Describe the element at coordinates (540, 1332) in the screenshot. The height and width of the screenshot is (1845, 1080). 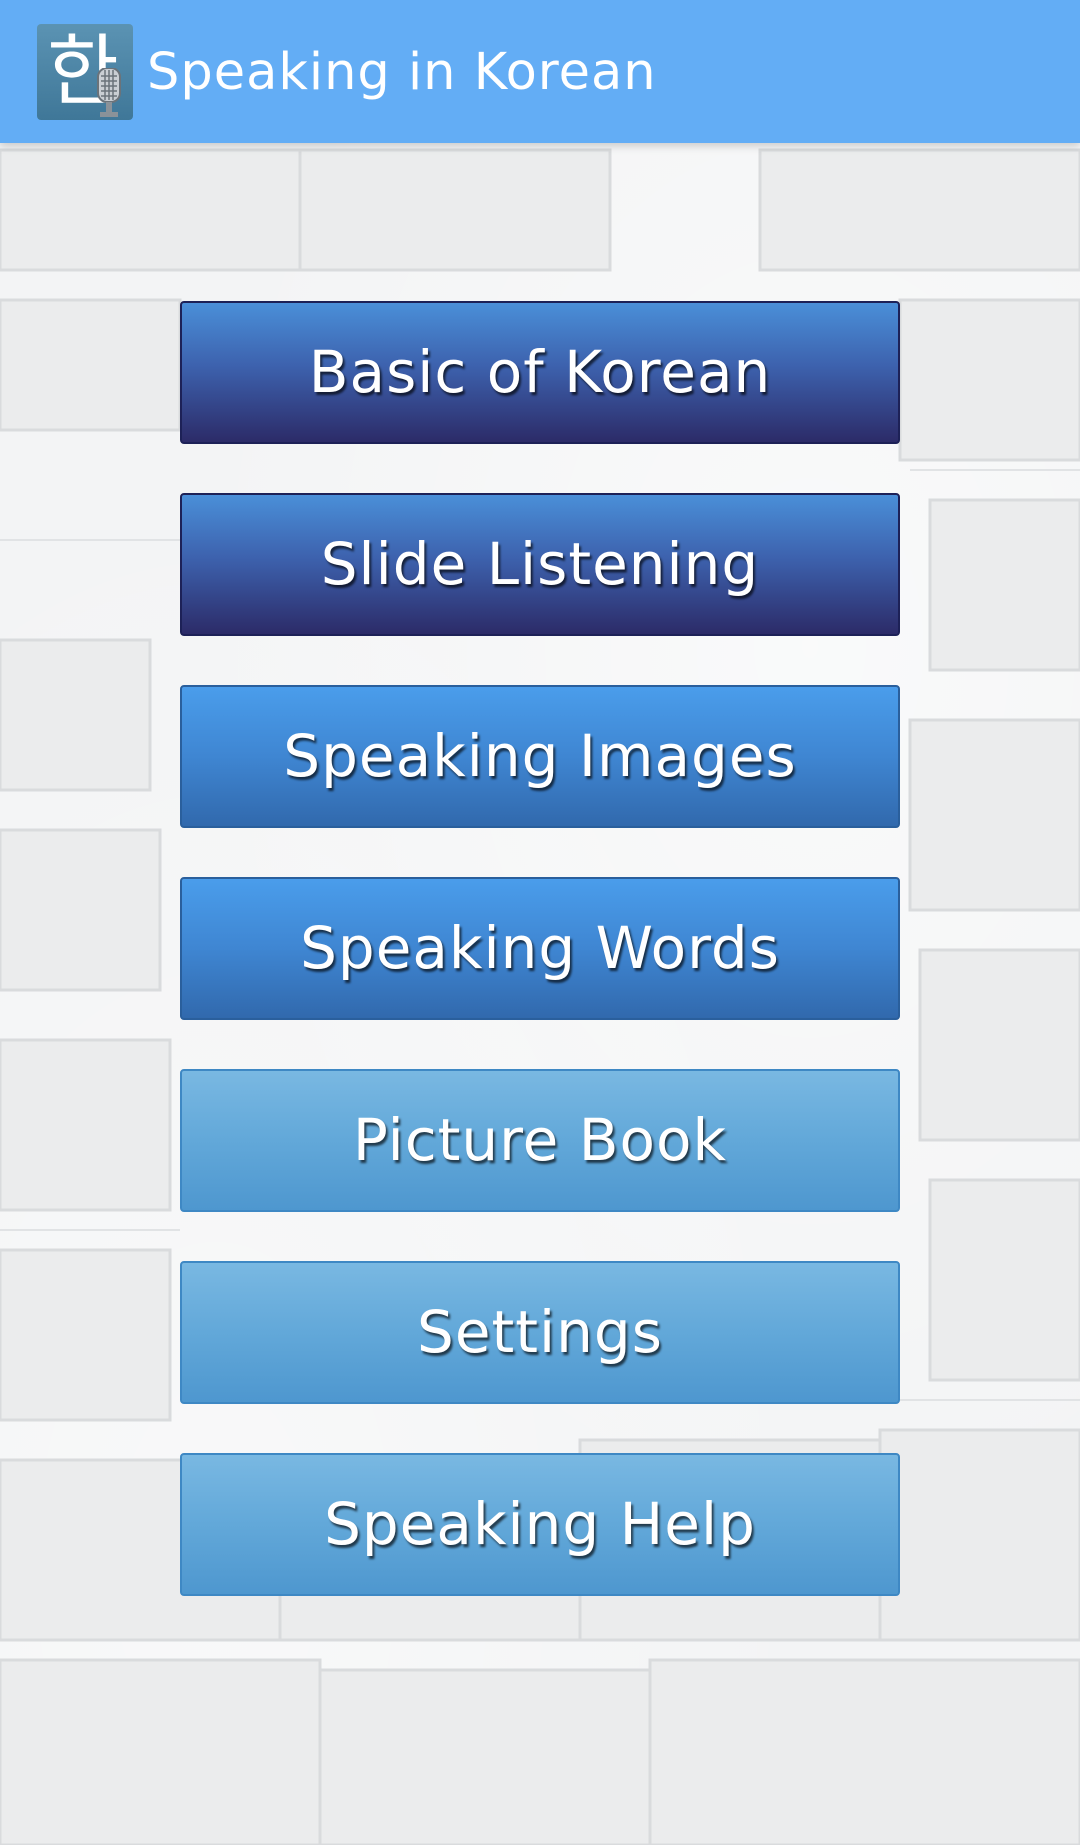
I see `settings-button: Settings` at that location.